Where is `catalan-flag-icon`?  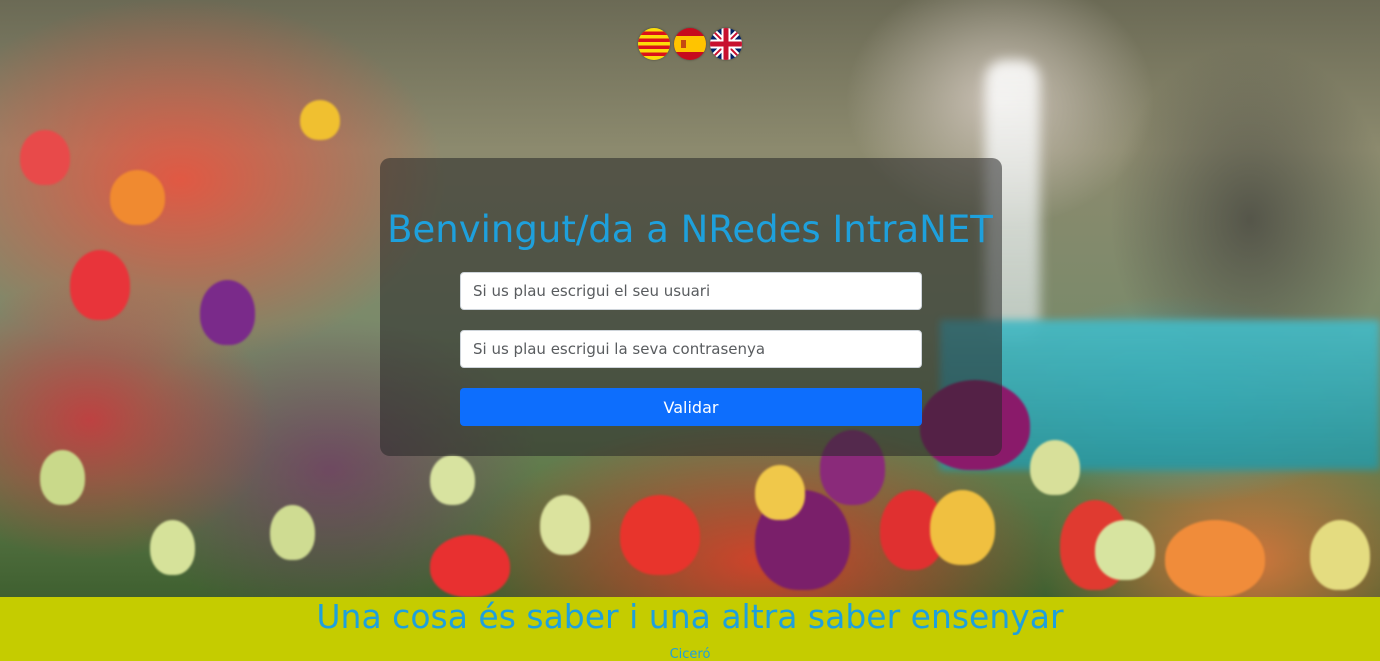
catalan-flag-icon is located at coordinates (654, 44).